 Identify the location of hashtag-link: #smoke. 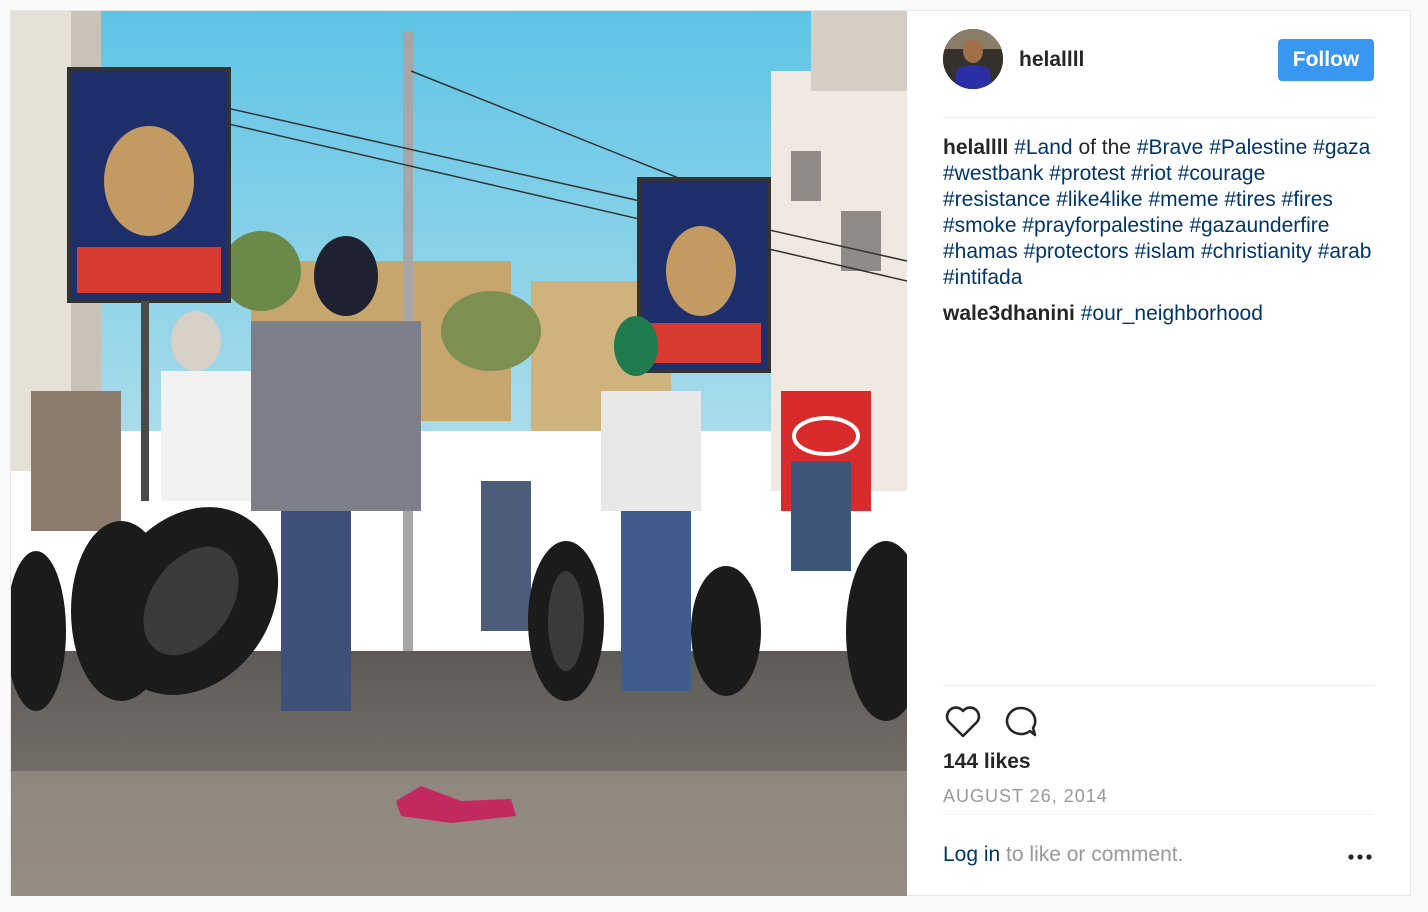
(980, 225).